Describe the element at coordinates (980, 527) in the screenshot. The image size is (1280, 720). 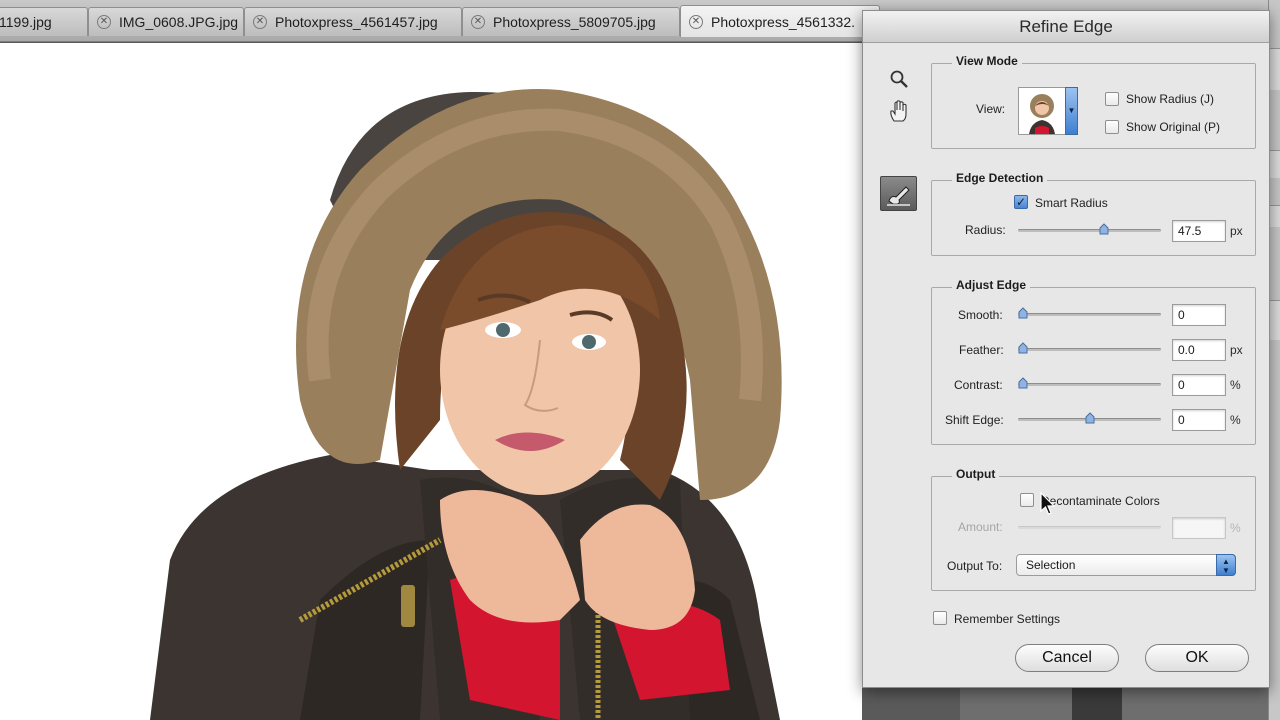
I see `amount-label: Amount:` at that location.